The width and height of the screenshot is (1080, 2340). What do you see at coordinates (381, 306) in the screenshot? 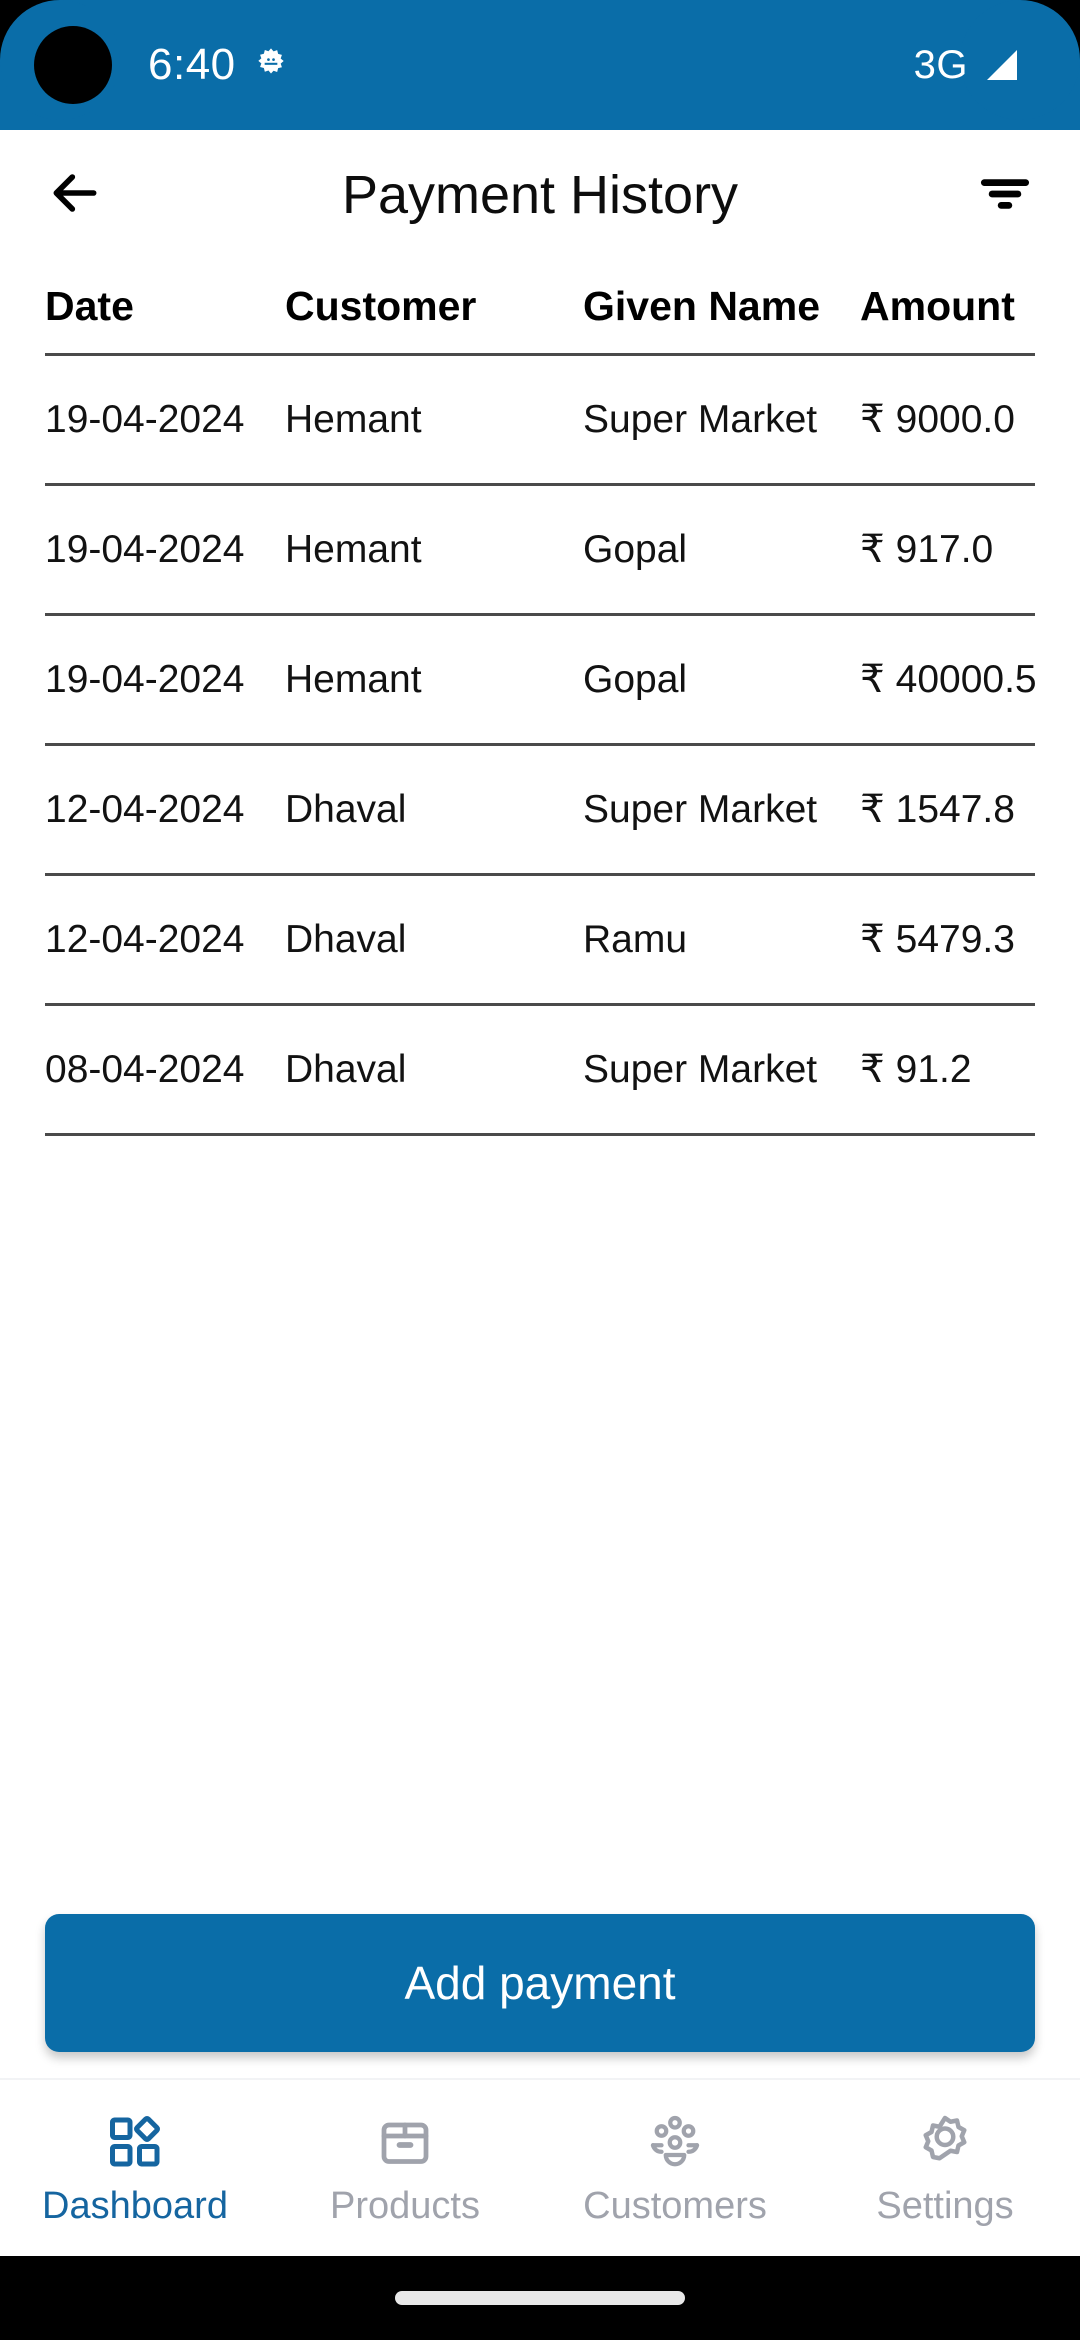
I see `column-header-customer: Customer` at bounding box center [381, 306].